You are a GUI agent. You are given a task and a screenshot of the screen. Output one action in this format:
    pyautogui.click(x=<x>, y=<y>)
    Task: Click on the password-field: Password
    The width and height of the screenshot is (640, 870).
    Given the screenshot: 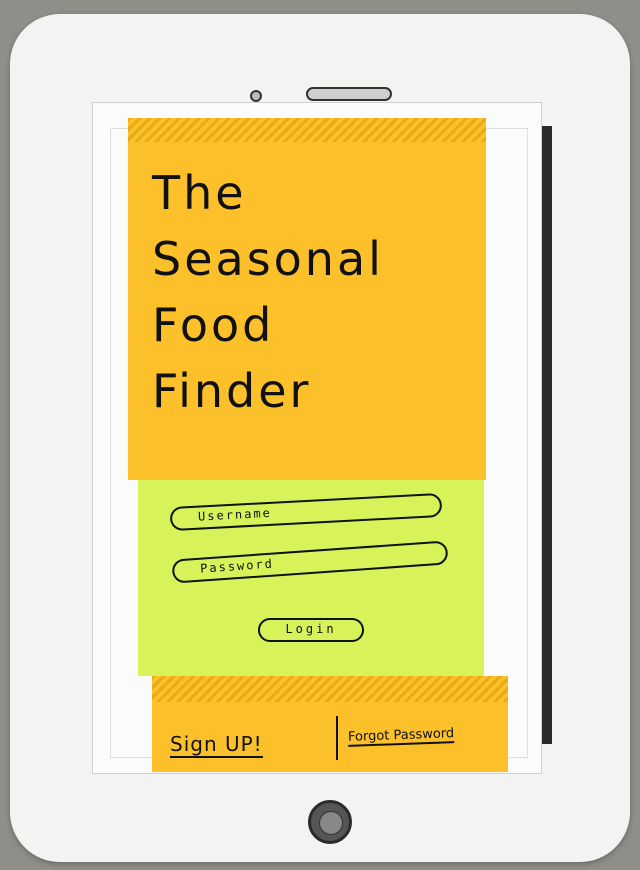 What is the action you would take?
    pyautogui.click(x=310, y=562)
    